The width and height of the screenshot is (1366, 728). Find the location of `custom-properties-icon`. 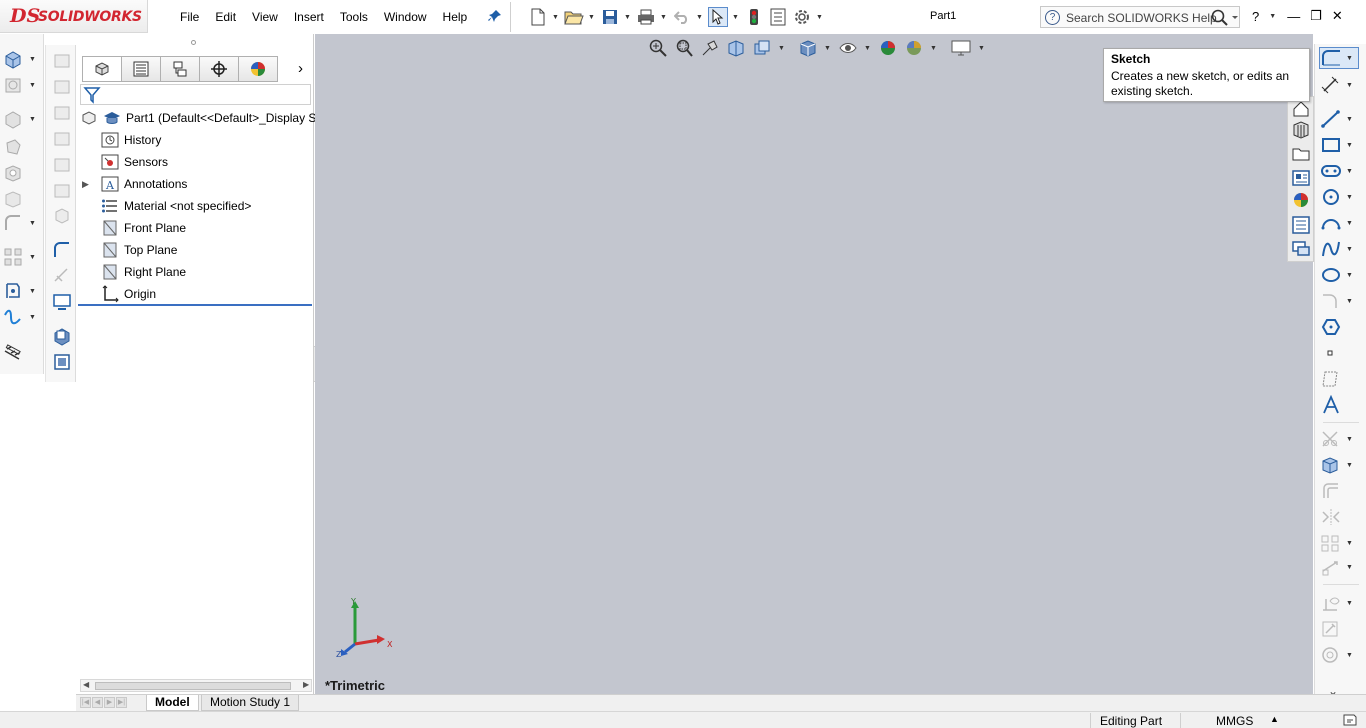

custom-properties-icon is located at coordinates (1301, 225).